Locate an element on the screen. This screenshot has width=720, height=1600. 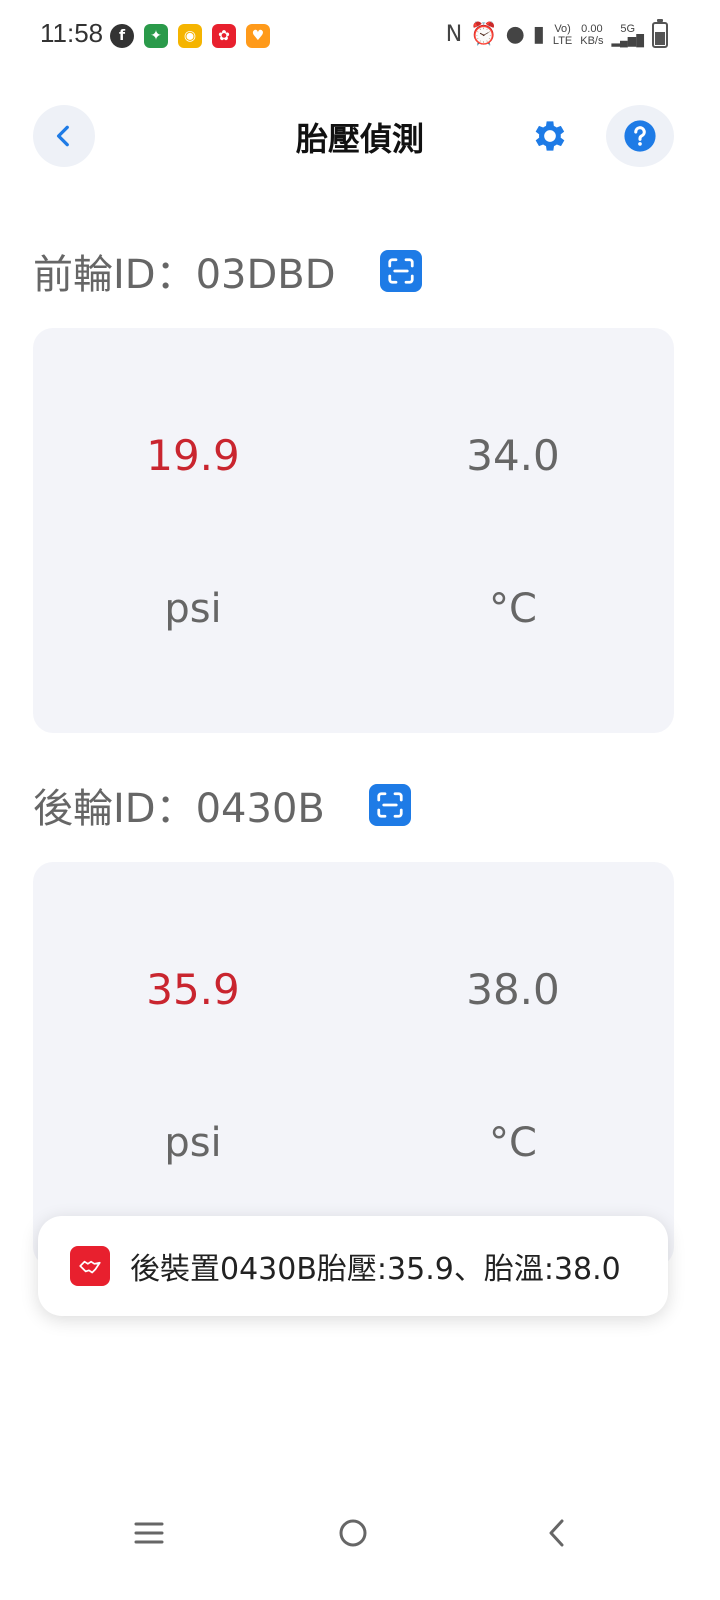
gear-icon is located at coordinates (550, 136).